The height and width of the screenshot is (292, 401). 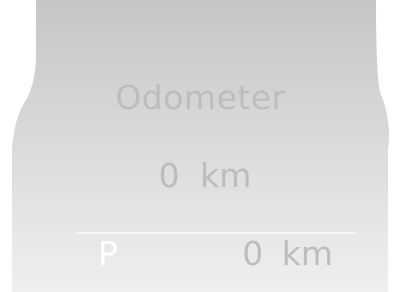 What do you see at coordinates (108, 253) in the screenshot?
I see `gear-indicator: P` at bounding box center [108, 253].